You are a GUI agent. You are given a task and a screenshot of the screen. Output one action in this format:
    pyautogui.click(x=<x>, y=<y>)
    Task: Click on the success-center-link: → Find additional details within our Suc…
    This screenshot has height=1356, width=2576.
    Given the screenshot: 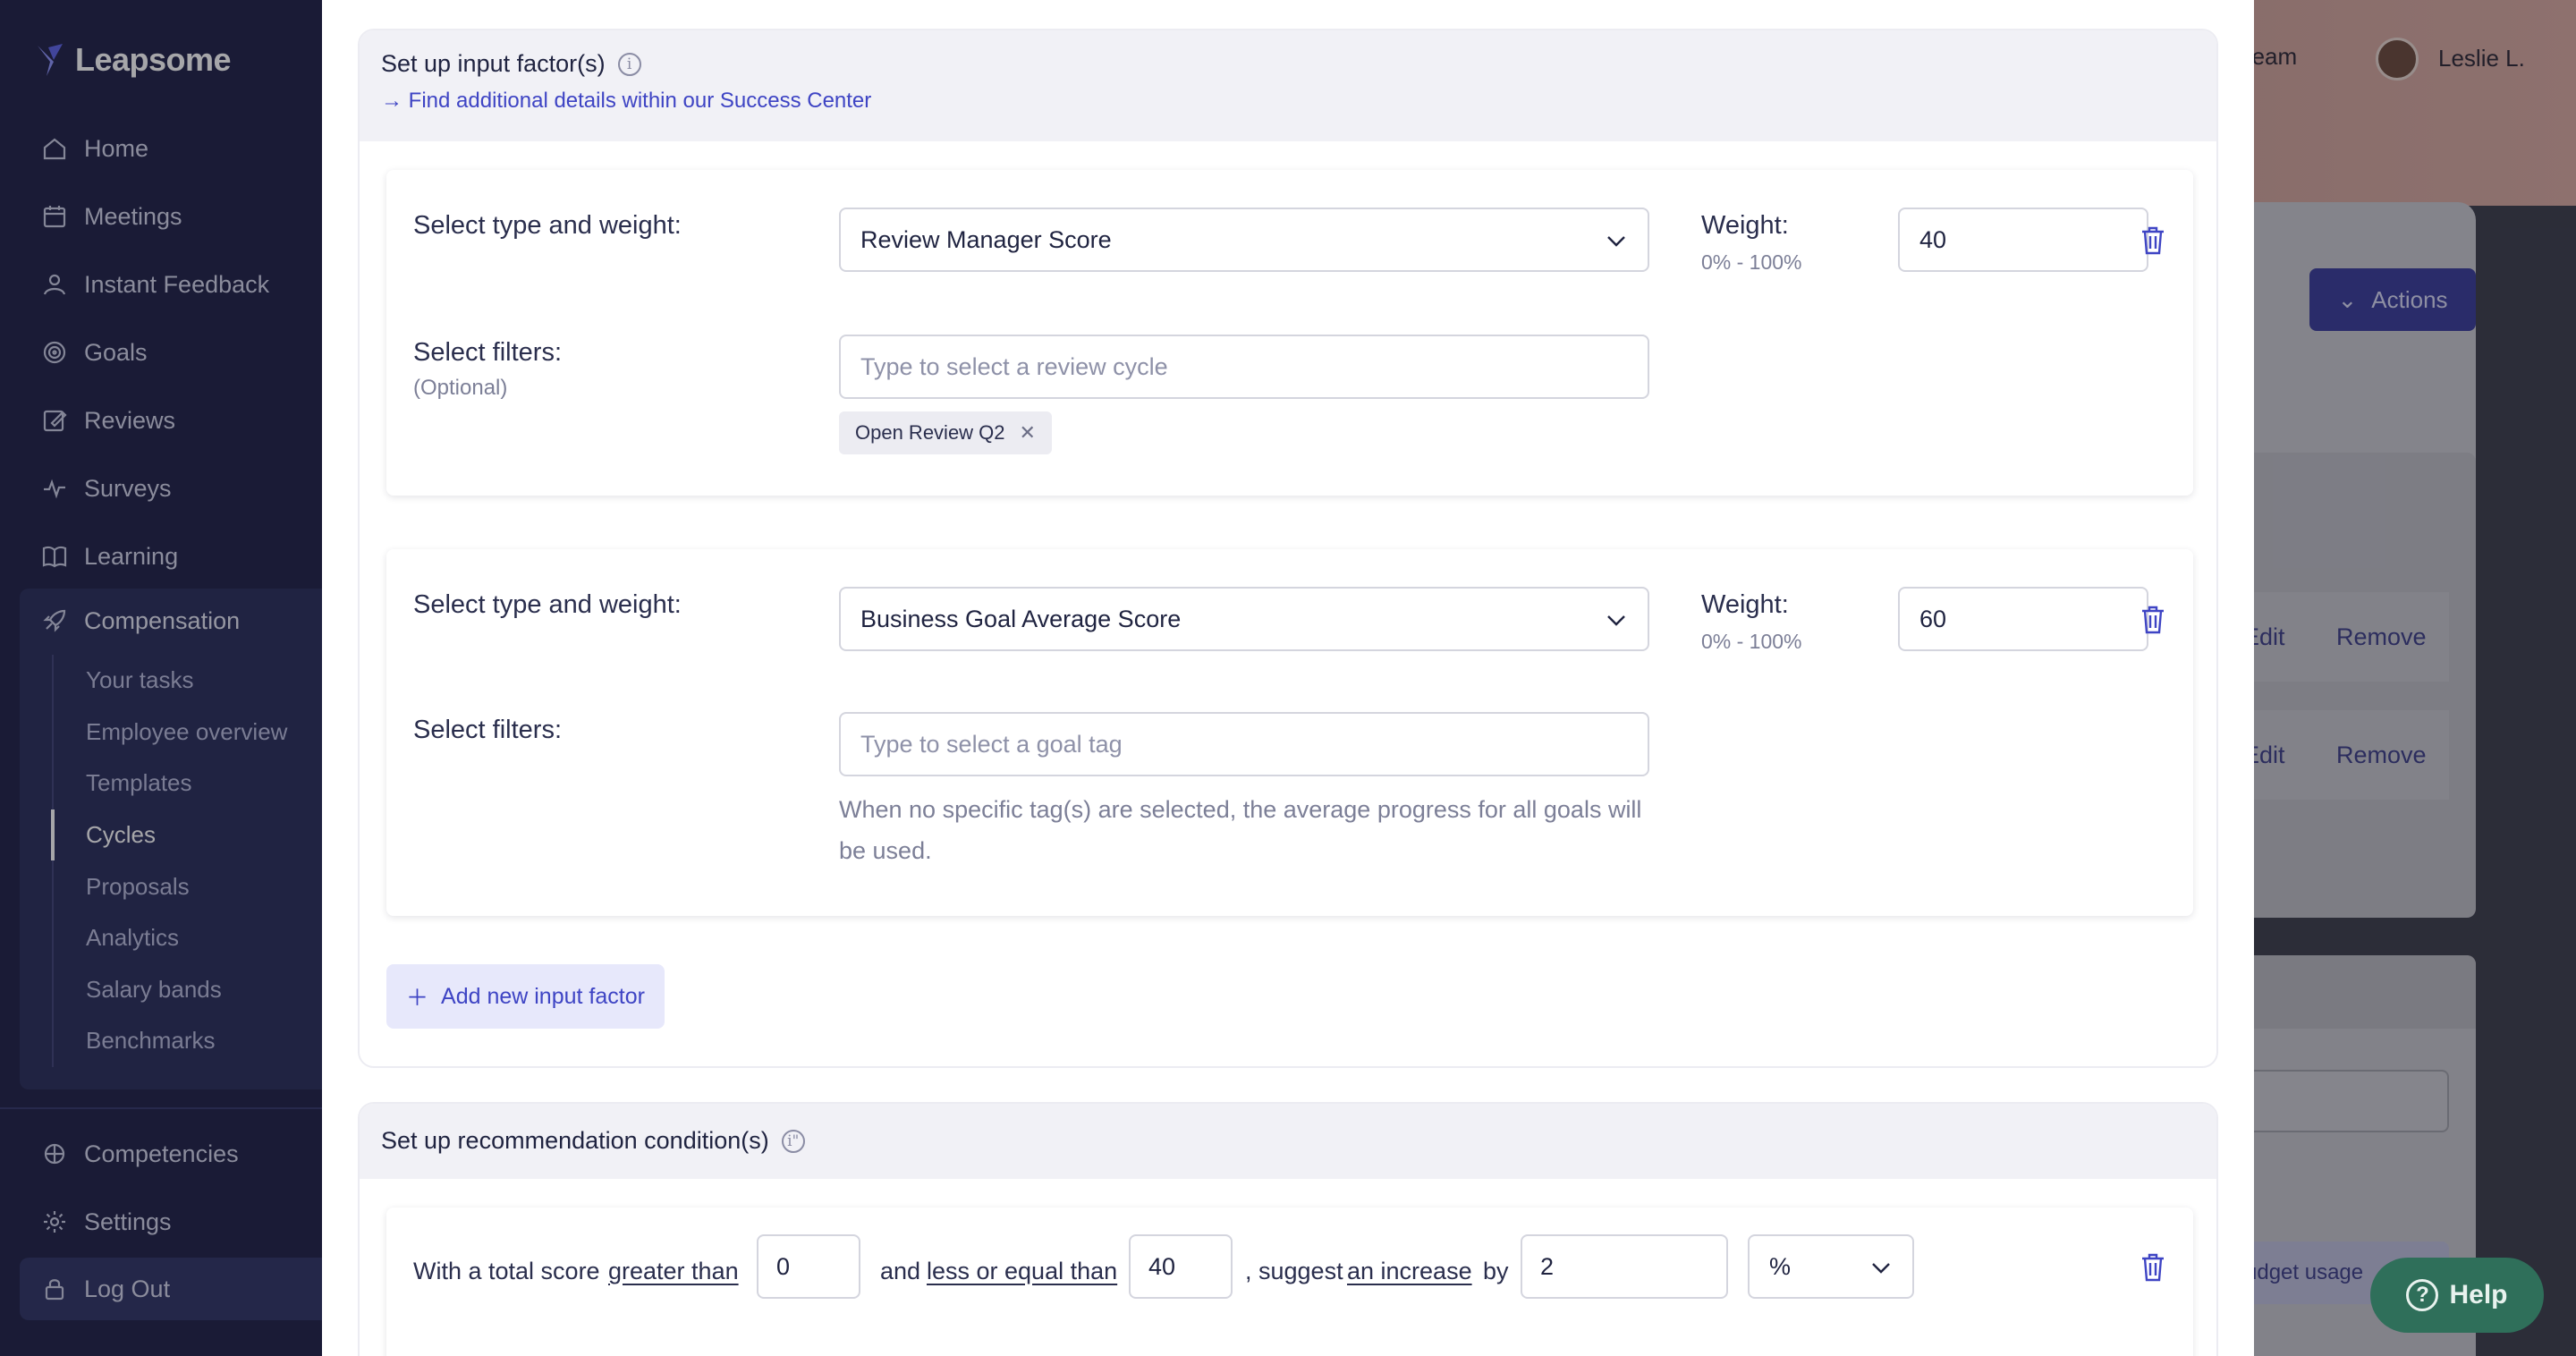 What is the action you would take?
    pyautogui.click(x=1288, y=101)
    